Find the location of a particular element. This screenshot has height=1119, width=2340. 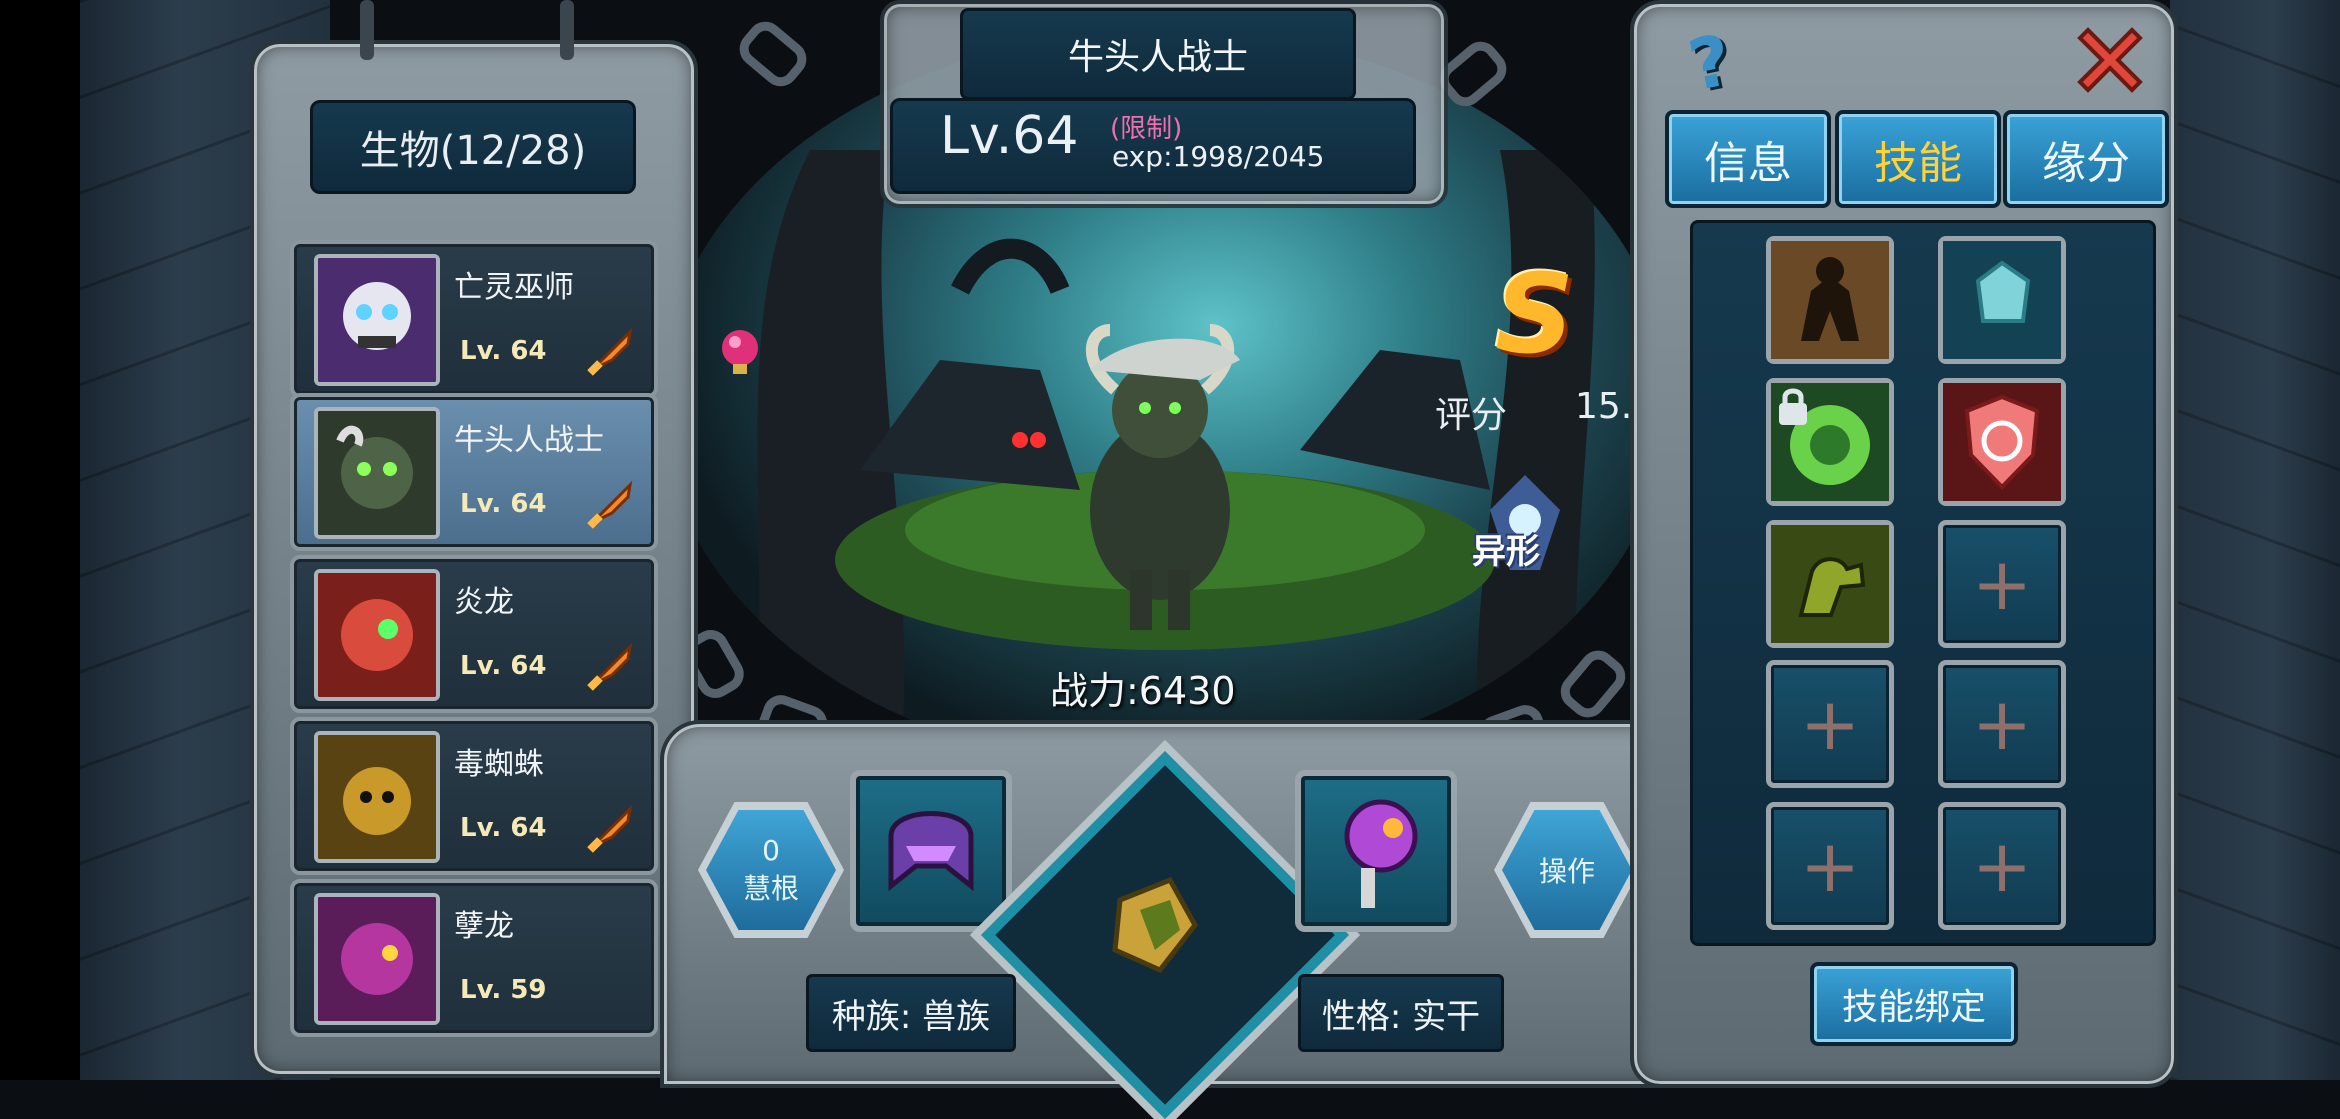

evil-dragon-portrait is located at coordinates (377, 959).